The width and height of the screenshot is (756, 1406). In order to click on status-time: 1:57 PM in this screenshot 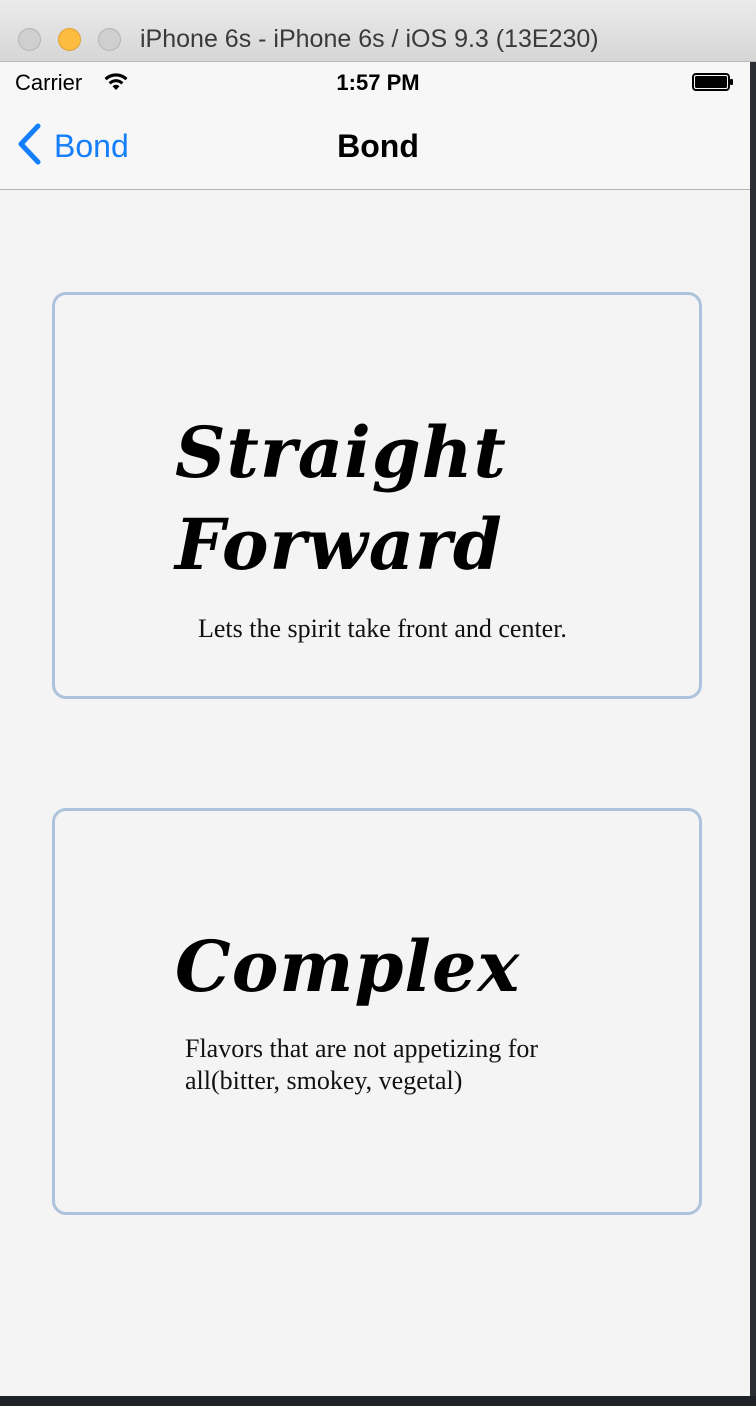, I will do `click(378, 82)`.